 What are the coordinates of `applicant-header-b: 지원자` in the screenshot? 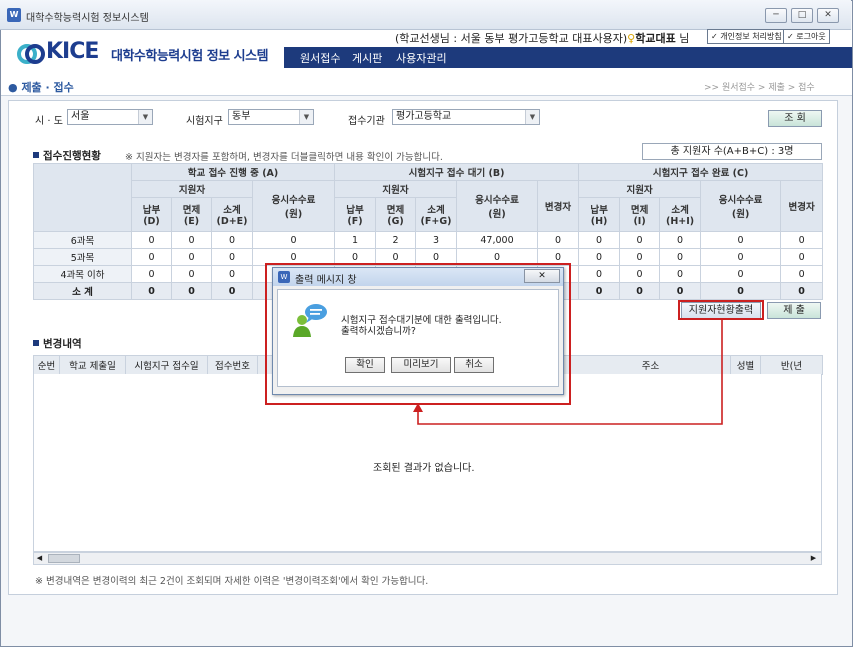 It's located at (396, 189).